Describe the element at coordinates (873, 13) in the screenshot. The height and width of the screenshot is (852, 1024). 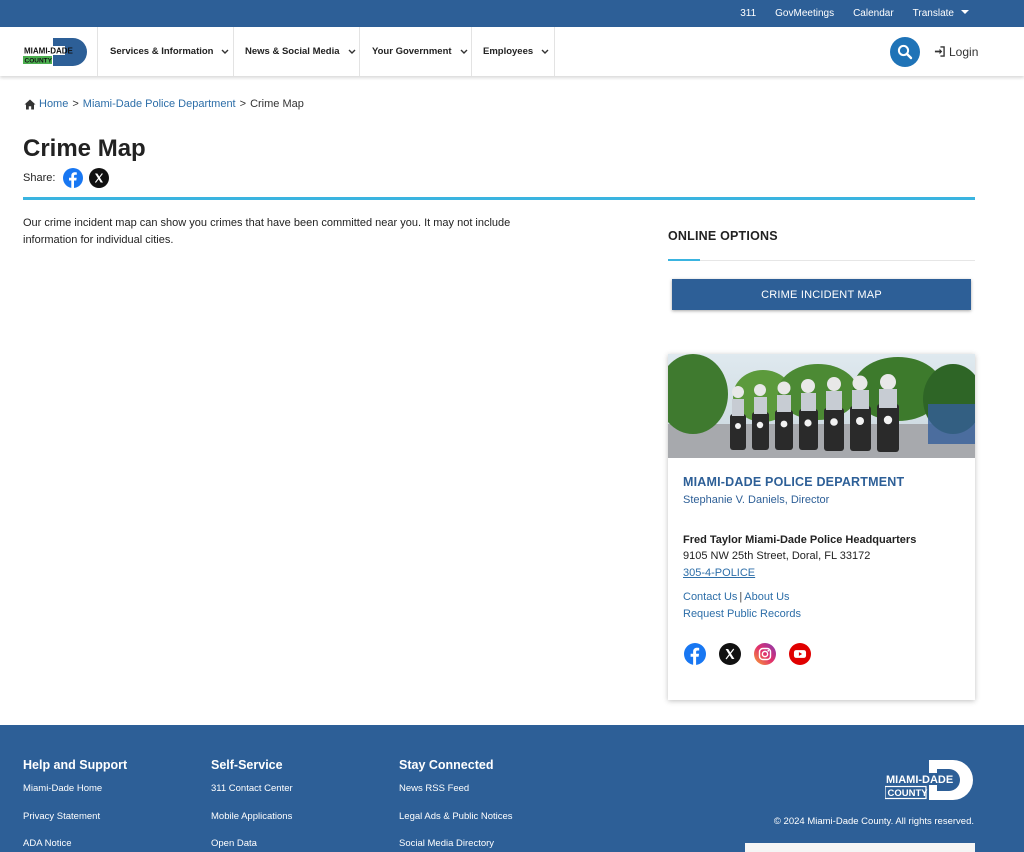
I see `utility-link-calendar: Calendar` at that location.